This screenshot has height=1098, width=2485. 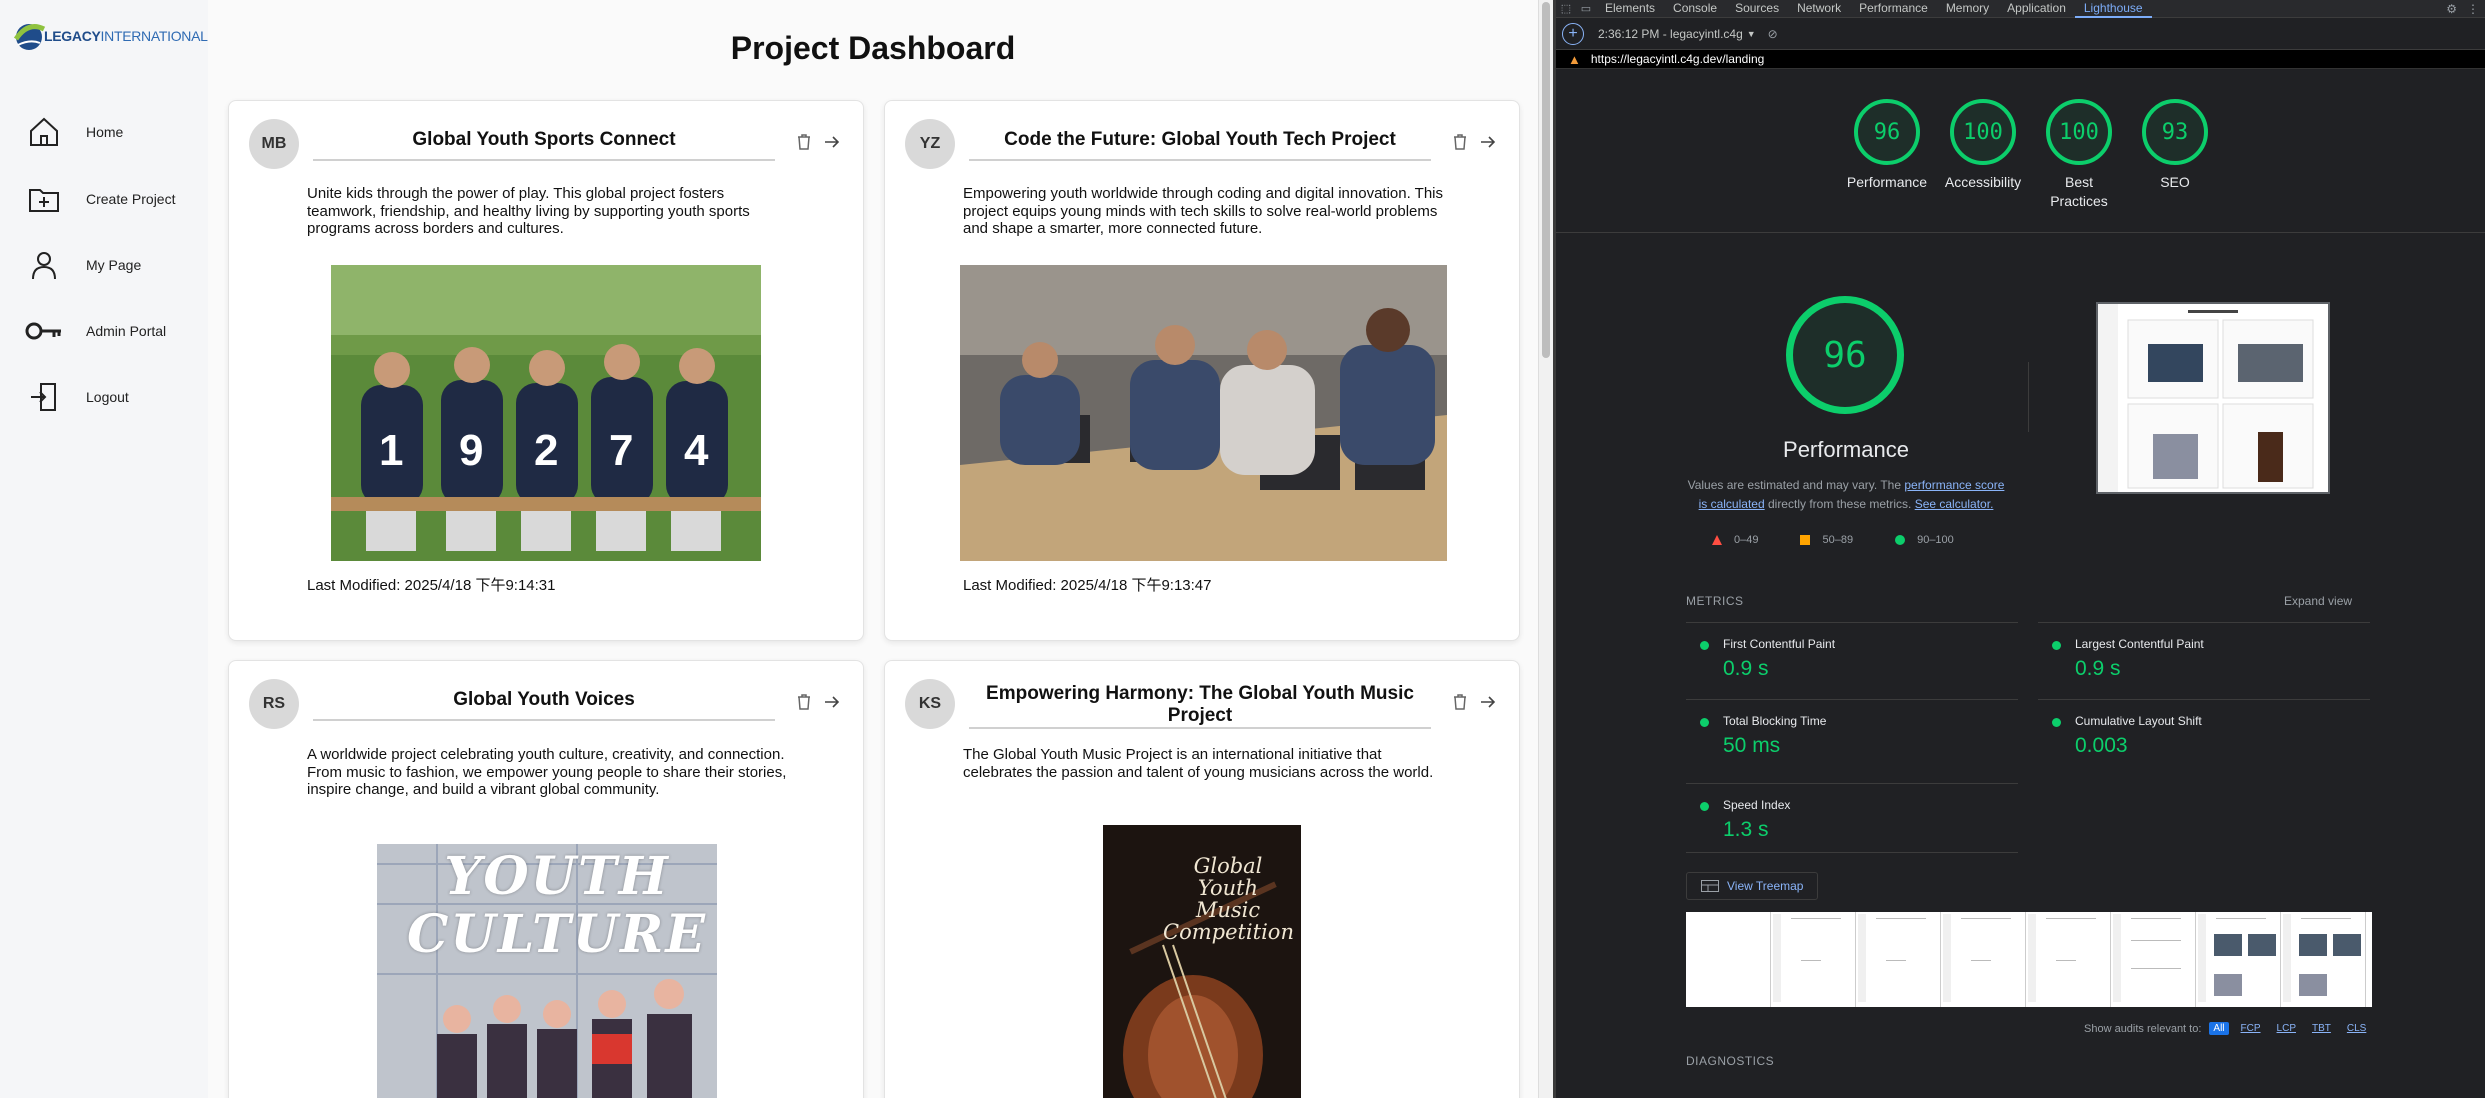 I want to click on audit-filter-label: Show audits relevant to:, so click(x=2143, y=1028).